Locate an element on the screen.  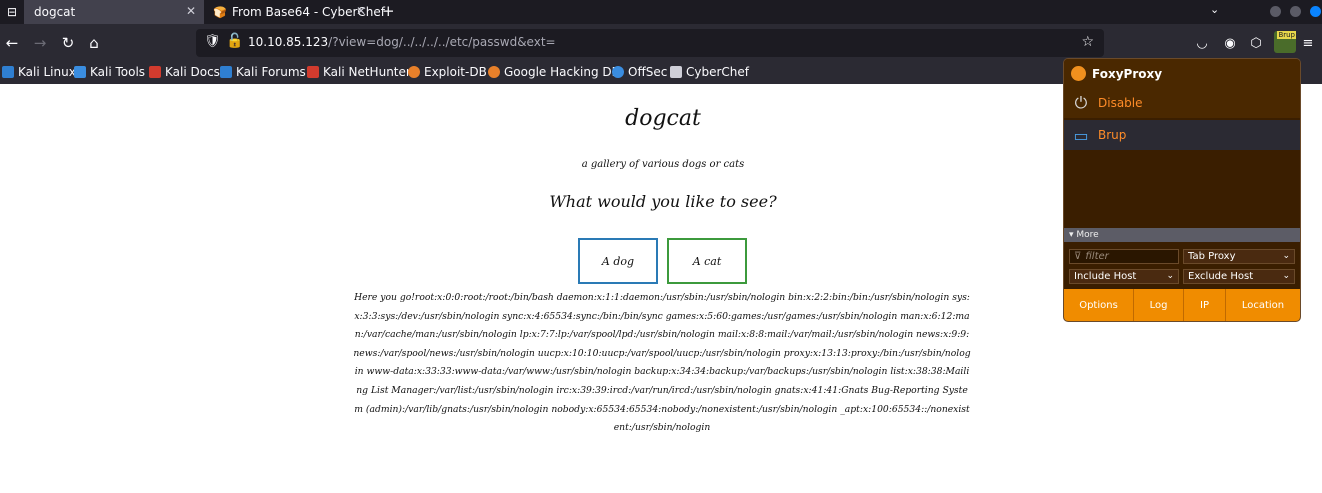
url-path: /?view=dog/../../../../etc/passwd&ext= is located at coordinates (442, 42).